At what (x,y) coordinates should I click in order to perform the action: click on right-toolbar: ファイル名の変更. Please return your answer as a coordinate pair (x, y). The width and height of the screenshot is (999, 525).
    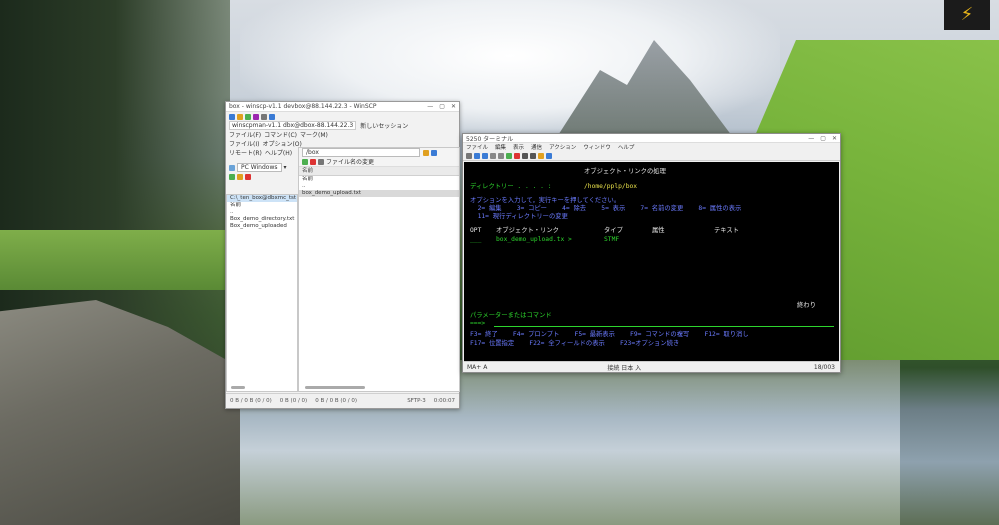
    Looking at the image, I should click on (379, 162).